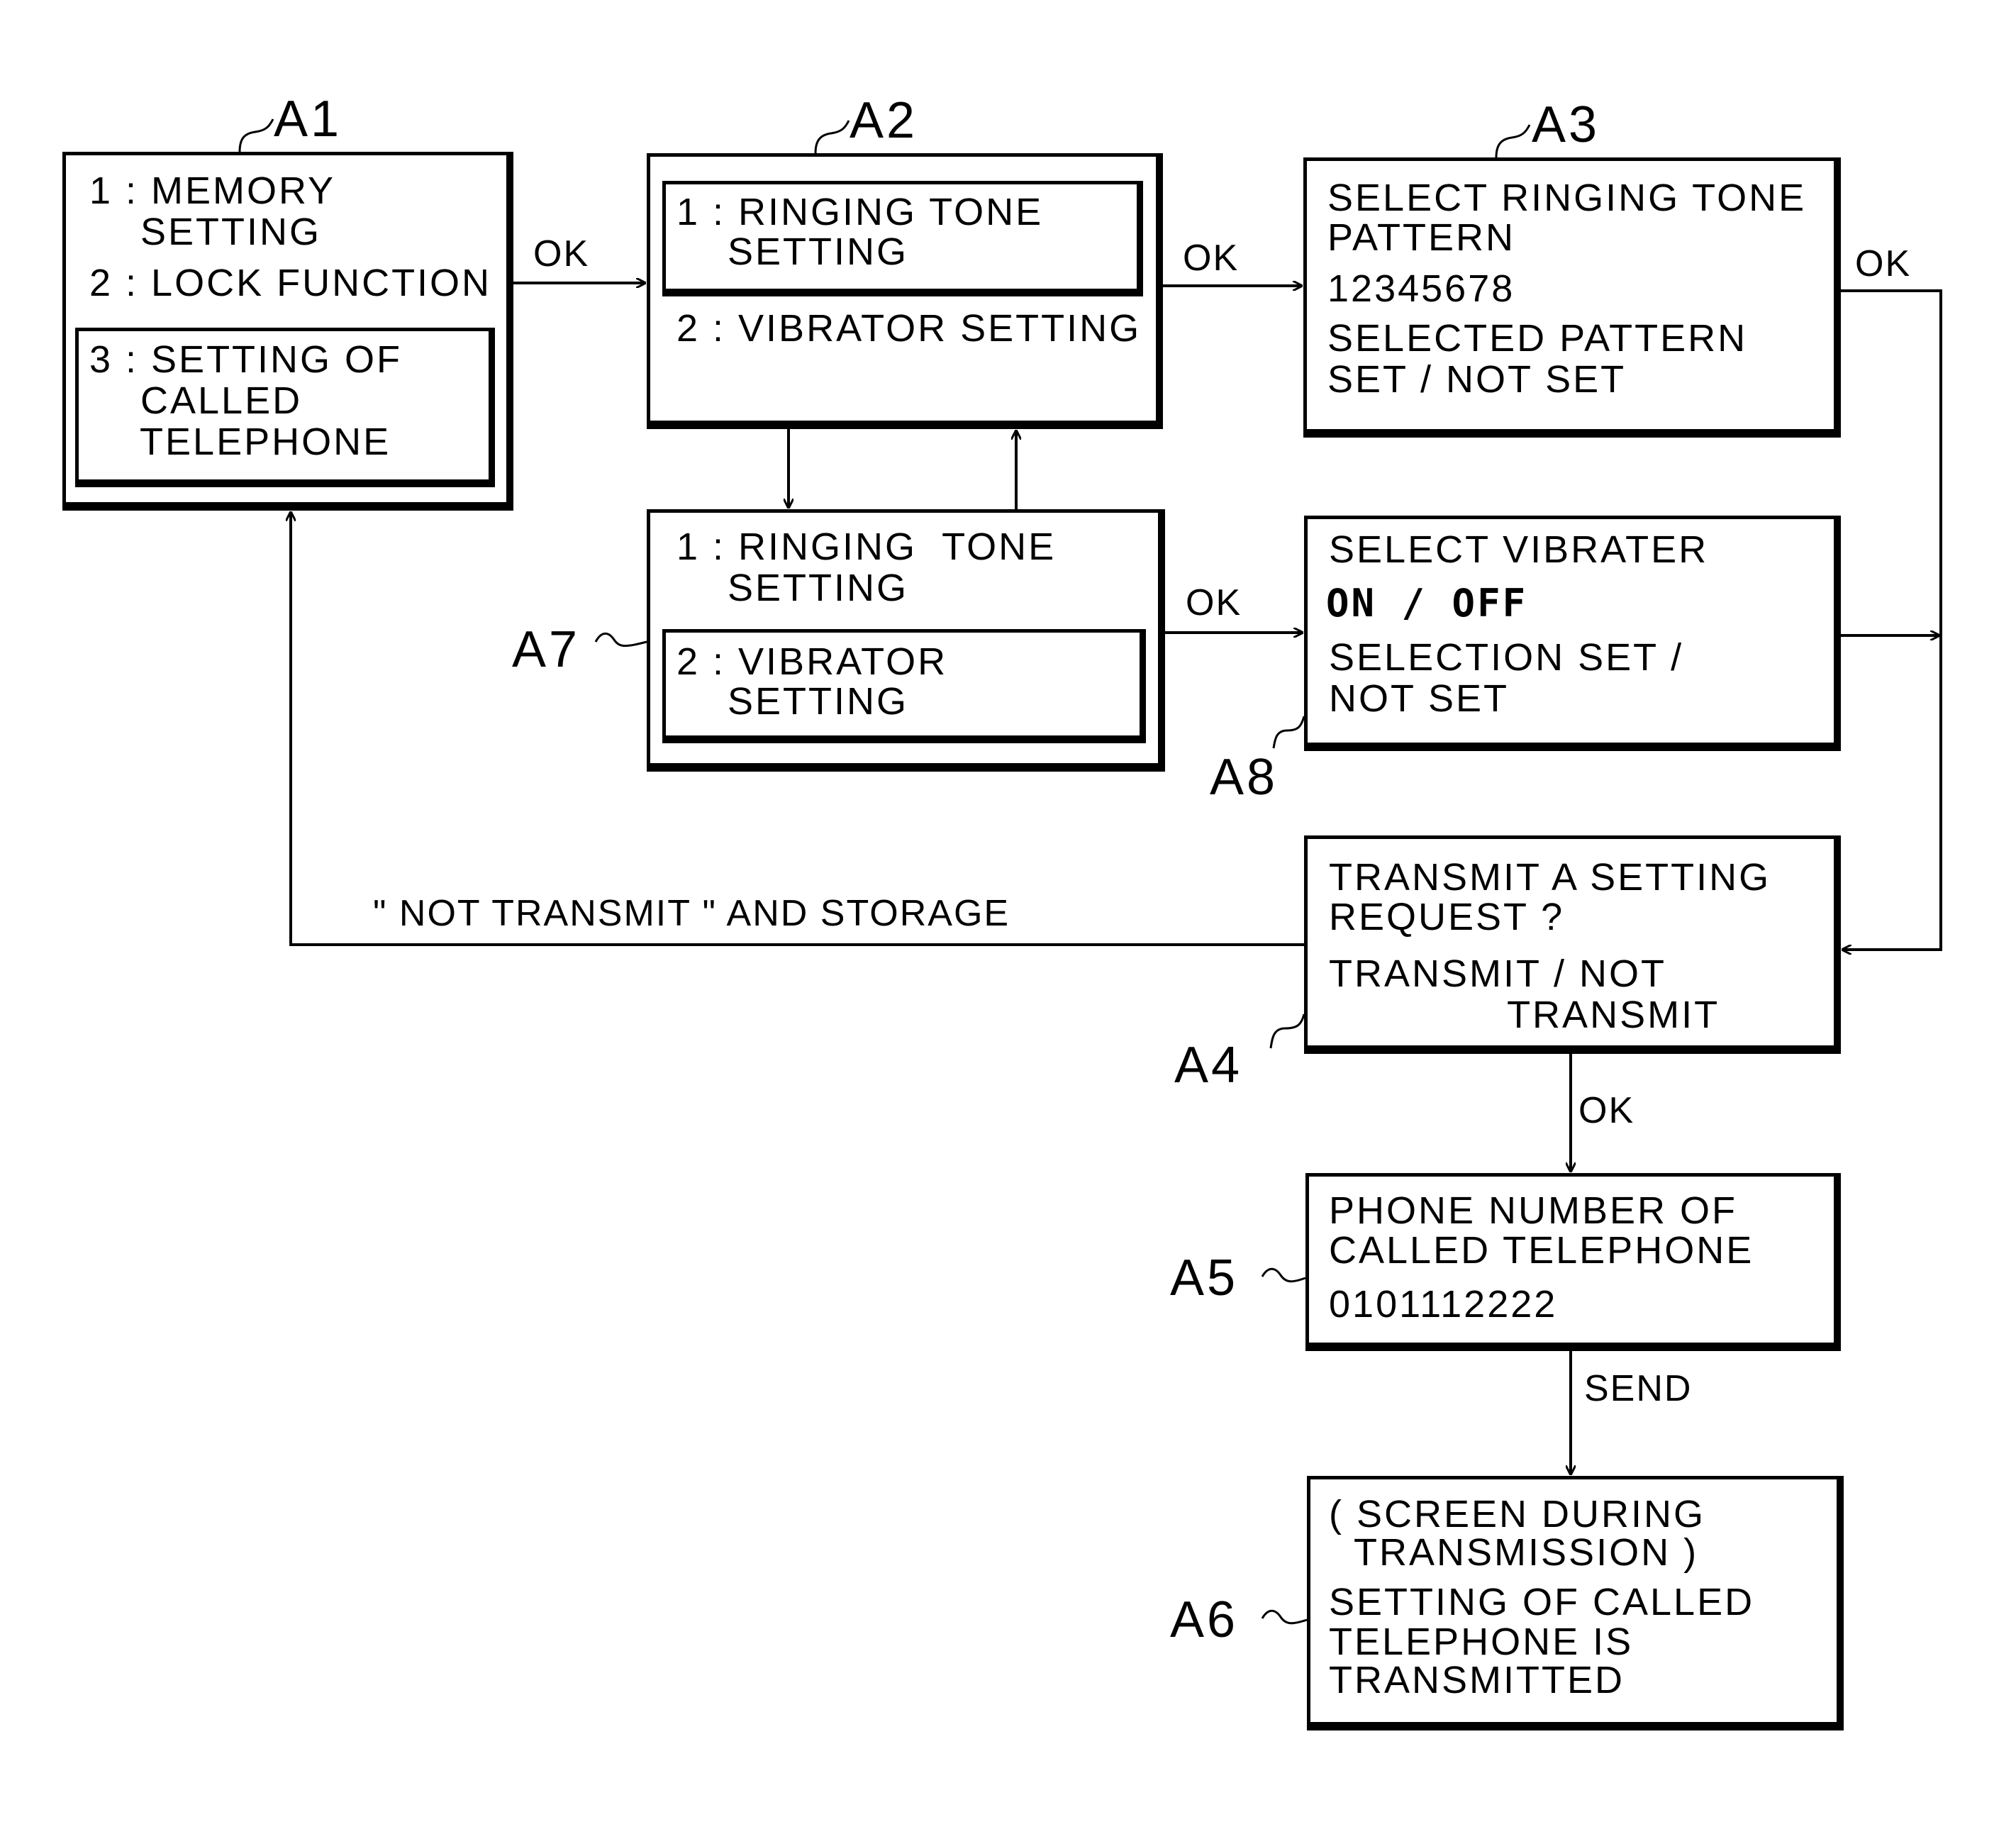 This screenshot has height=1839, width=2016. I want to click on edge-label-a4-a1: " NOT TRANSMIT " AND STORAGE, so click(691, 913).